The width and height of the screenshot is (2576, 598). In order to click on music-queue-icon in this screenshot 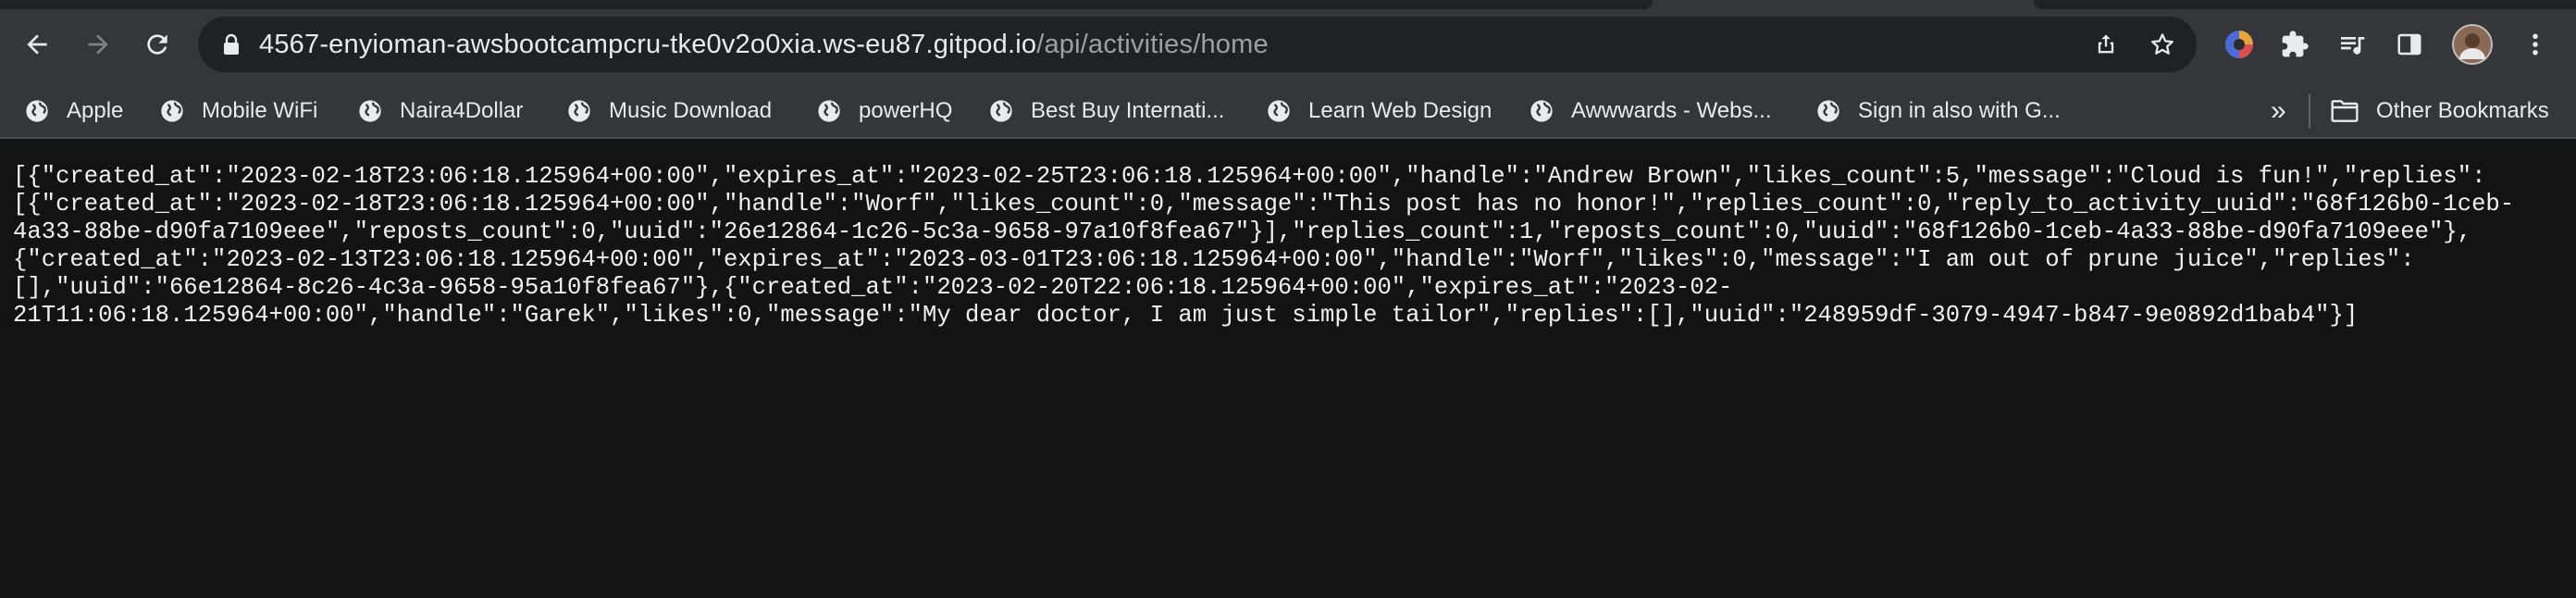, I will do `click(2353, 46)`.